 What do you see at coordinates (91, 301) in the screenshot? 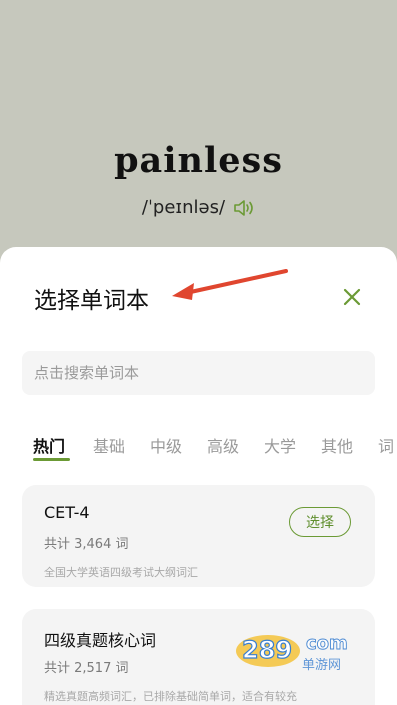
I see `sheet-title: 选择单词本` at bounding box center [91, 301].